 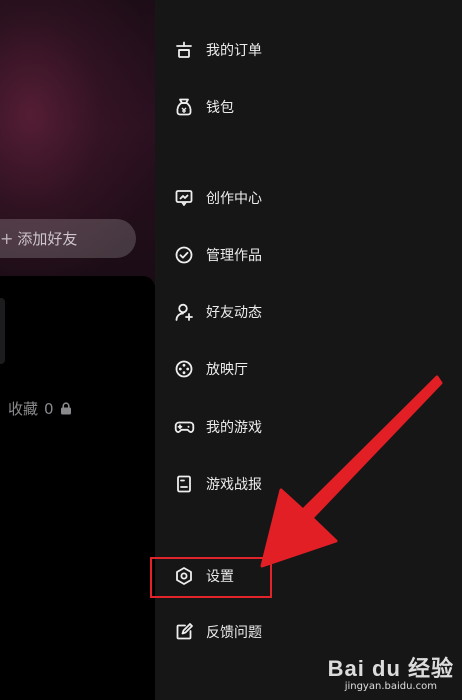 I want to click on game-report-icon, so click(x=184, y=484).